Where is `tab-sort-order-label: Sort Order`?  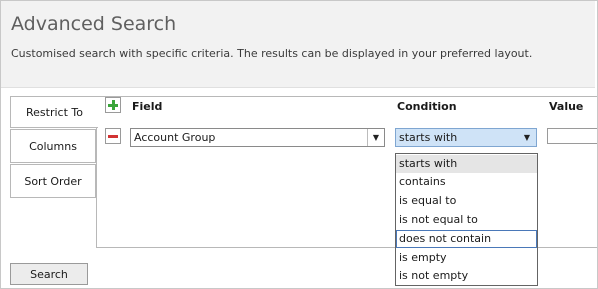
tab-sort-order-label: Sort Order is located at coordinates (53, 181).